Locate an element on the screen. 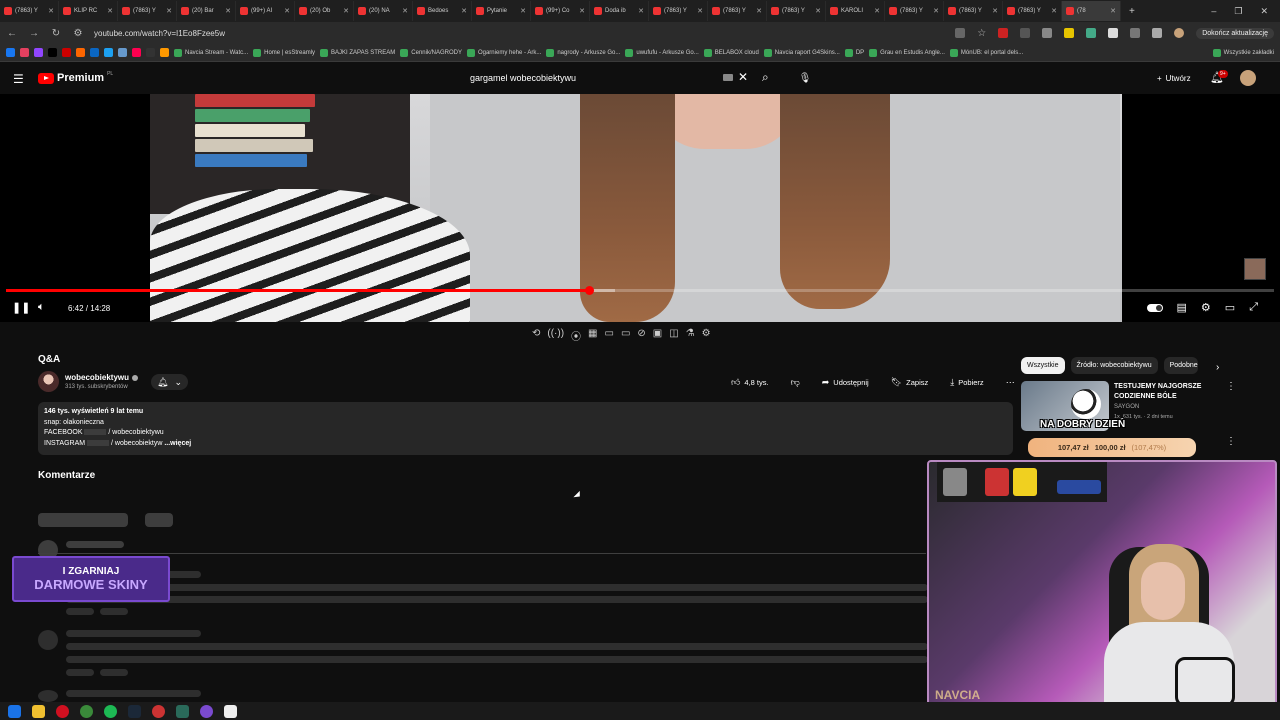  start-icon is located at coordinates (14, 711).